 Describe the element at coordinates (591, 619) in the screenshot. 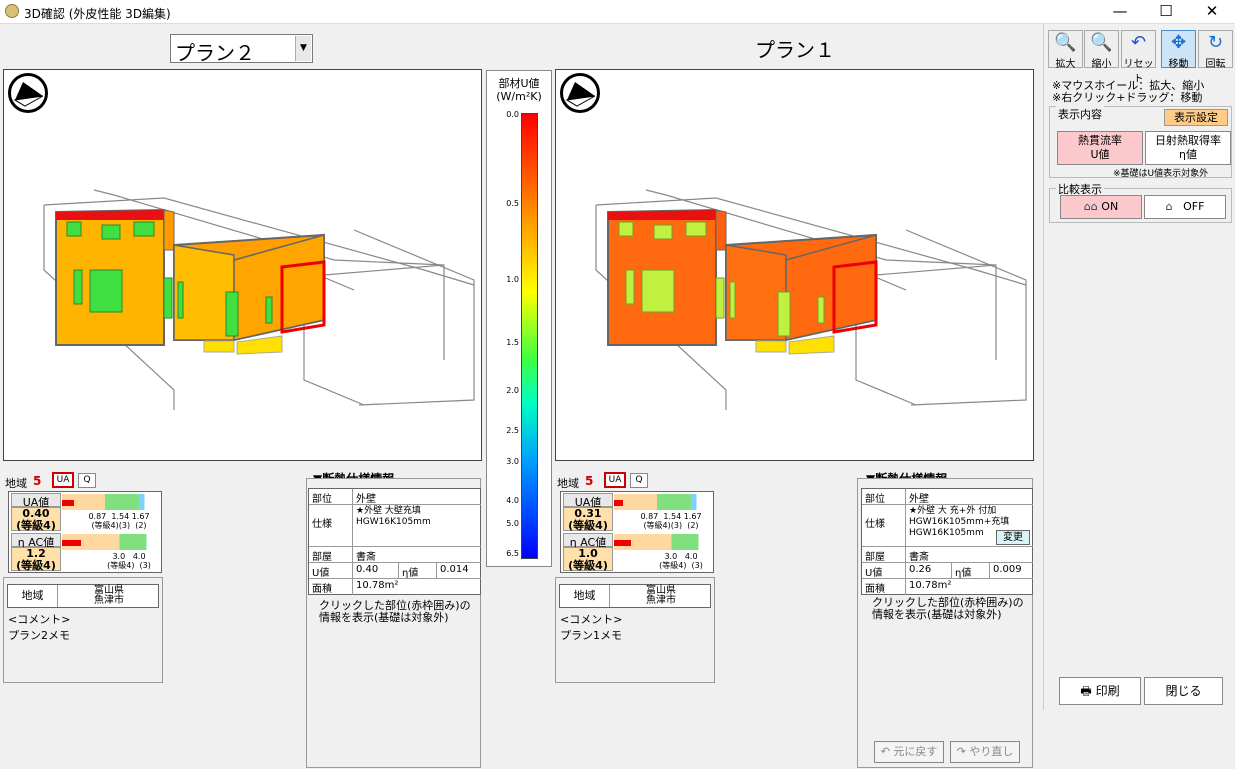

I see `comment-label: <コメント>` at that location.